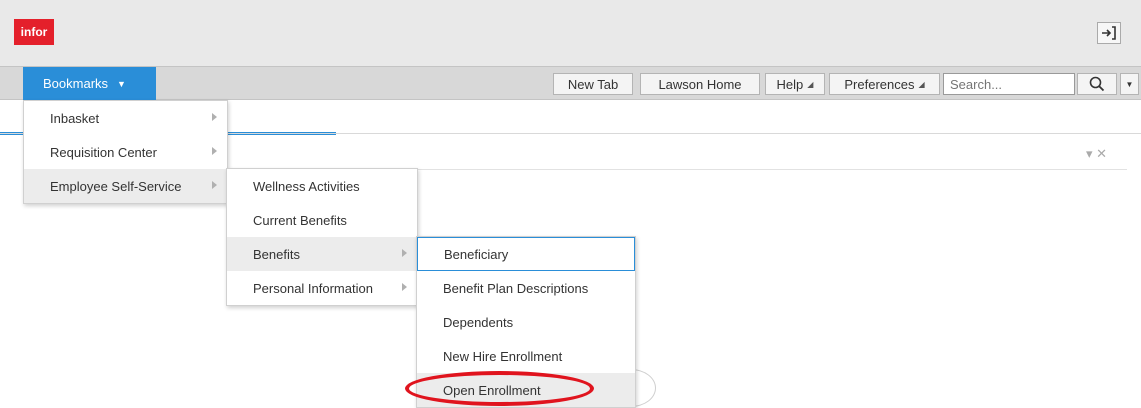 This screenshot has width=1141, height=408. What do you see at coordinates (593, 84) in the screenshot?
I see `new-tab-button: New Tab` at bounding box center [593, 84].